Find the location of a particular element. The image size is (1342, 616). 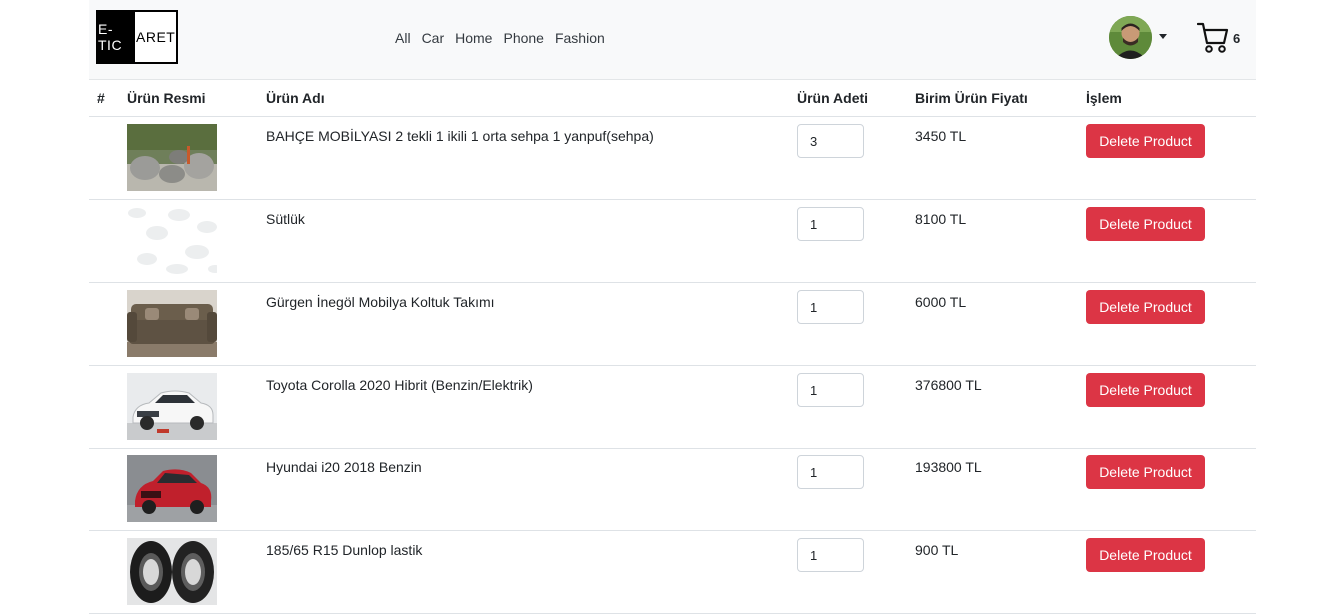

navbar: E-TIC ARET All Car Home Phone Fashion 6 is located at coordinates (672, 40).